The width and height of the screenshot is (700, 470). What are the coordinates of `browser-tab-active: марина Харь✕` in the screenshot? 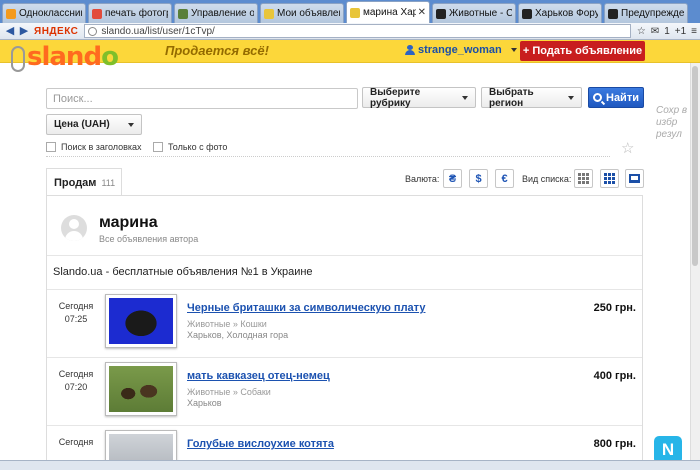 It's located at (388, 12).